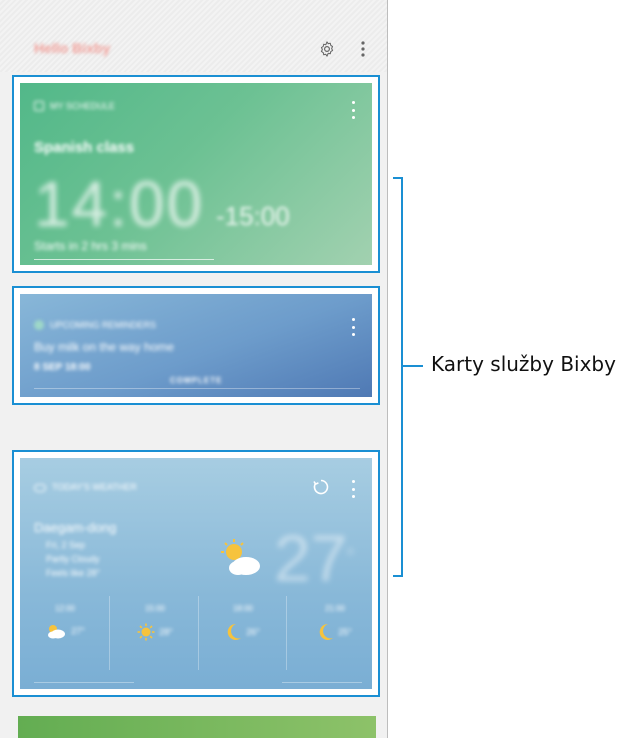 The width and height of the screenshot is (639, 738). What do you see at coordinates (40, 488) in the screenshot?
I see `weather-category-icon` at bounding box center [40, 488].